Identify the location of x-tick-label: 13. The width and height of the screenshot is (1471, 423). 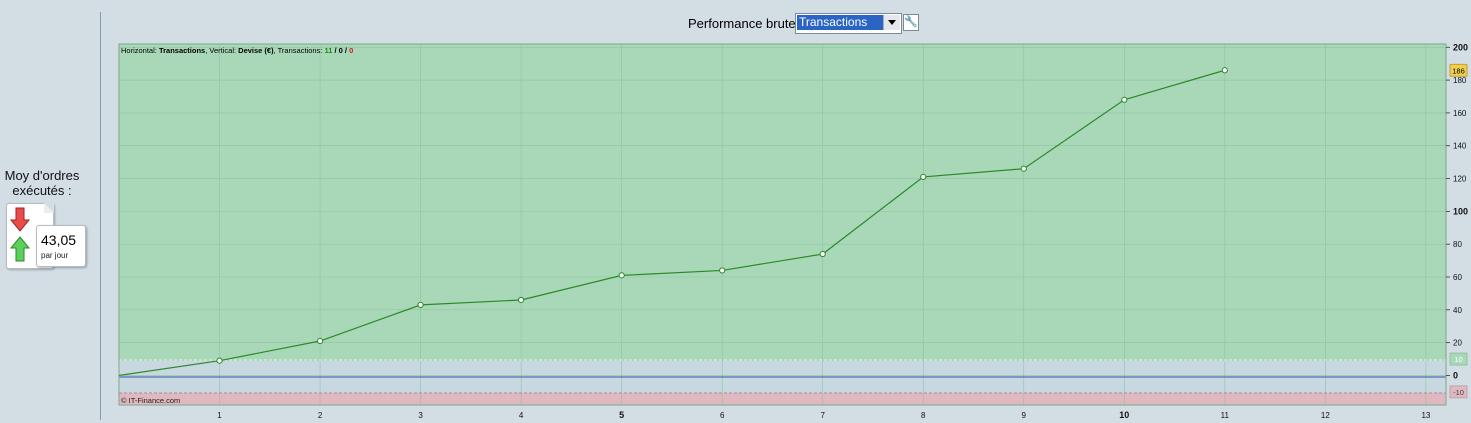
(1425, 415).